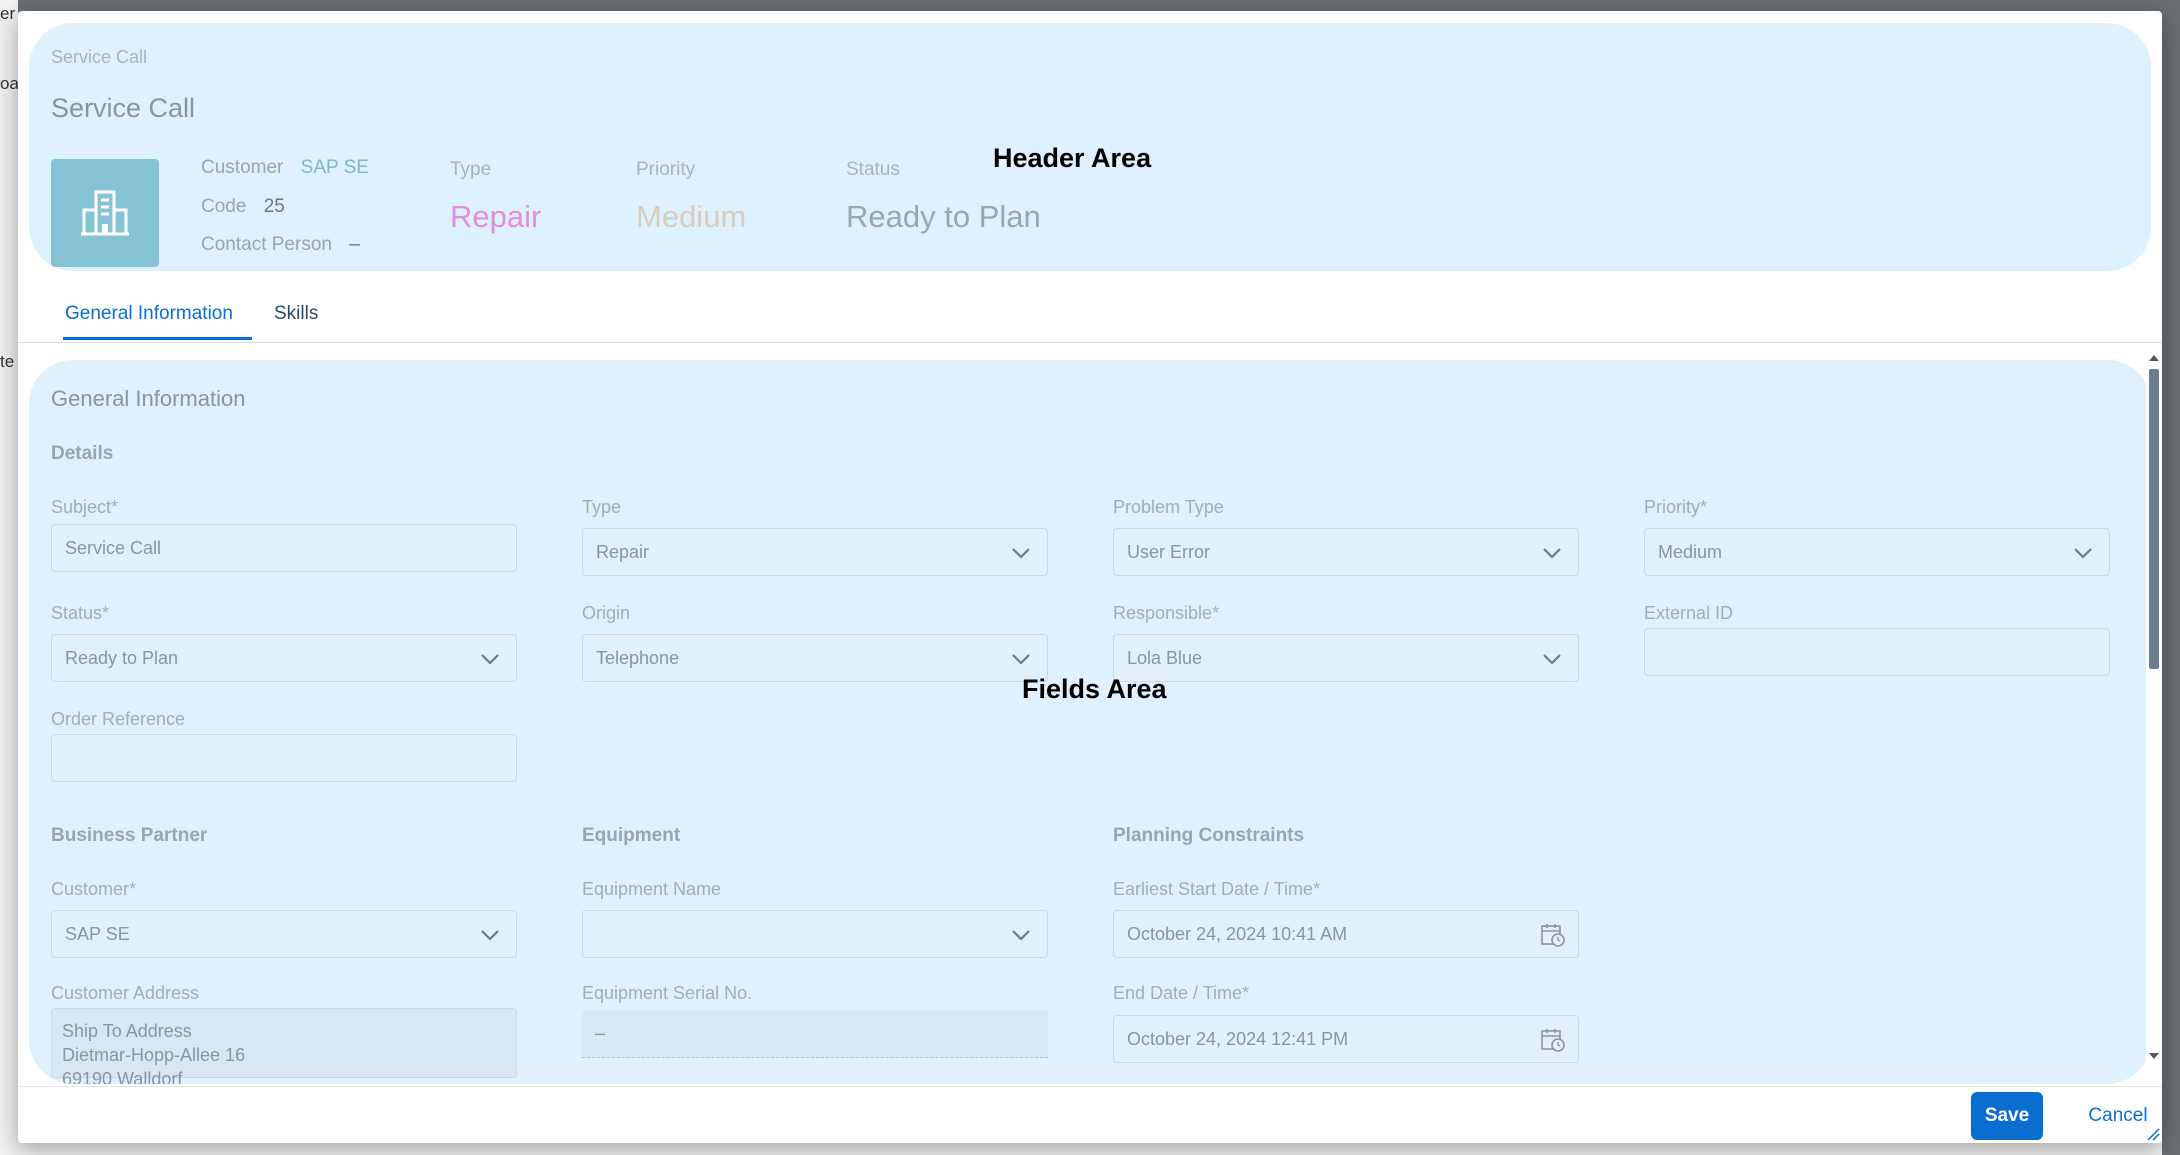  I want to click on header-customer: Customer SAP SE, so click(285, 168).